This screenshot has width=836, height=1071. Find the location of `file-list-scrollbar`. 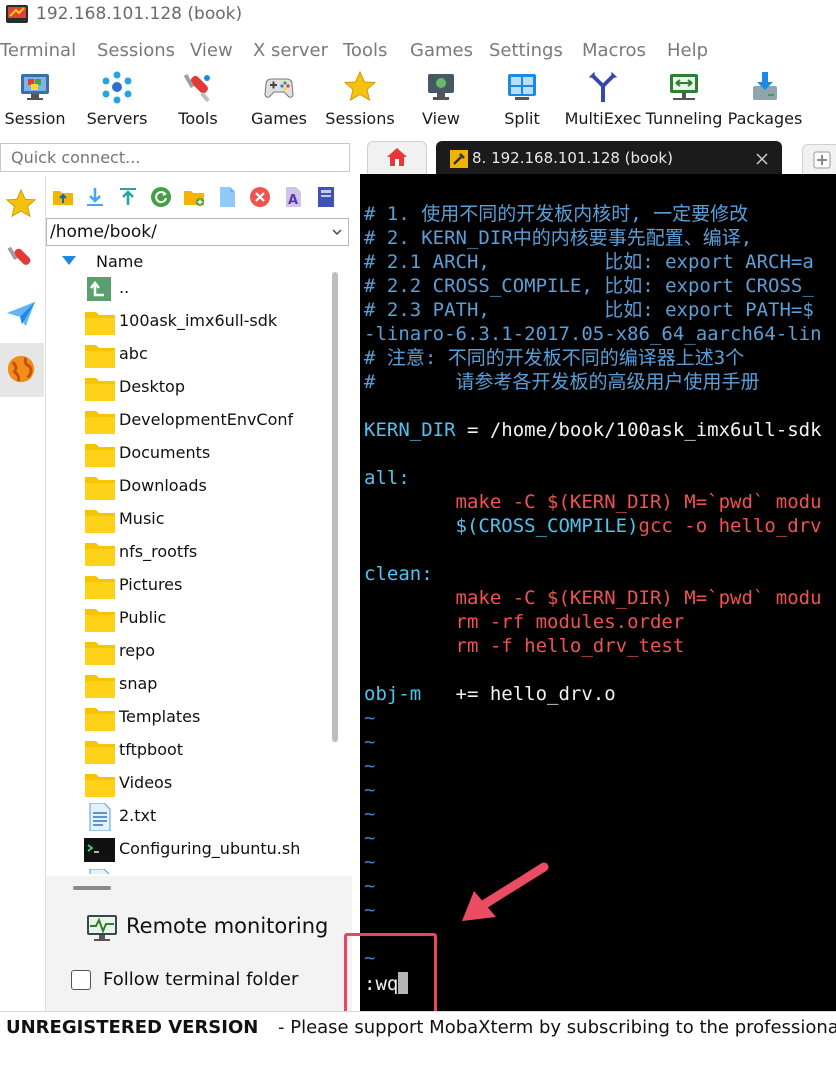

file-list-scrollbar is located at coordinates (336, 507).